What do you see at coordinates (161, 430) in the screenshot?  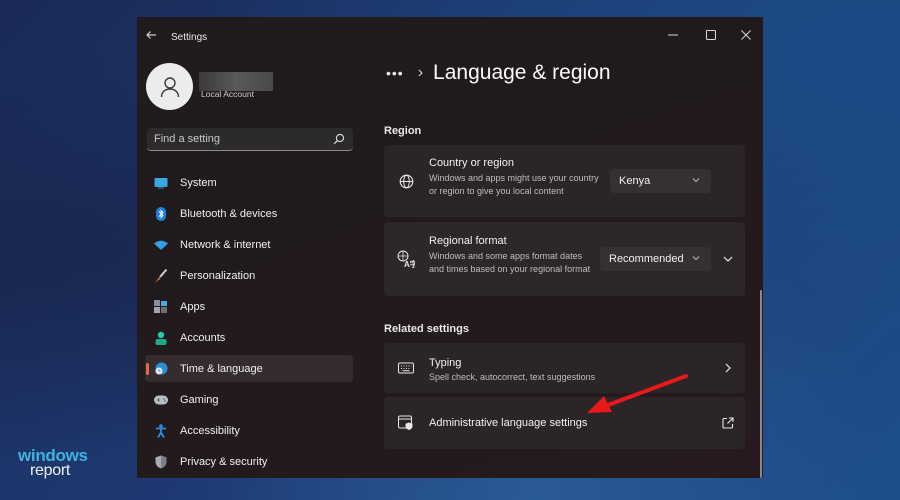 I see `accessibility-icon` at bounding box center [161, 430].